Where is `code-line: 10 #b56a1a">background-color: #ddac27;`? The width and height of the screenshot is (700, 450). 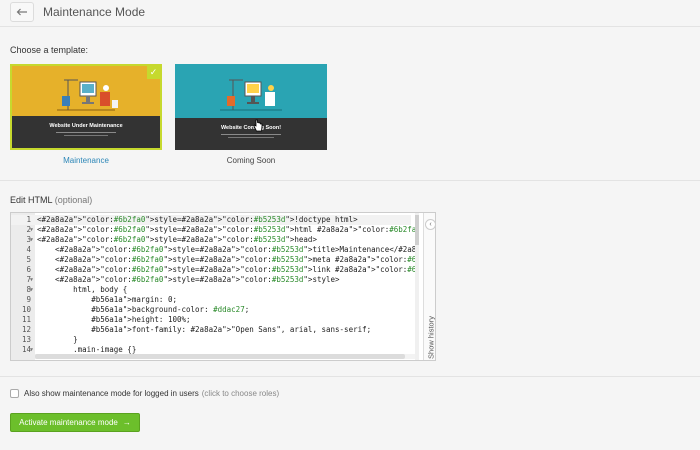
code-line: 10 #b56a1a">background-color: #ddac27; is located at coordinates (211, 310).